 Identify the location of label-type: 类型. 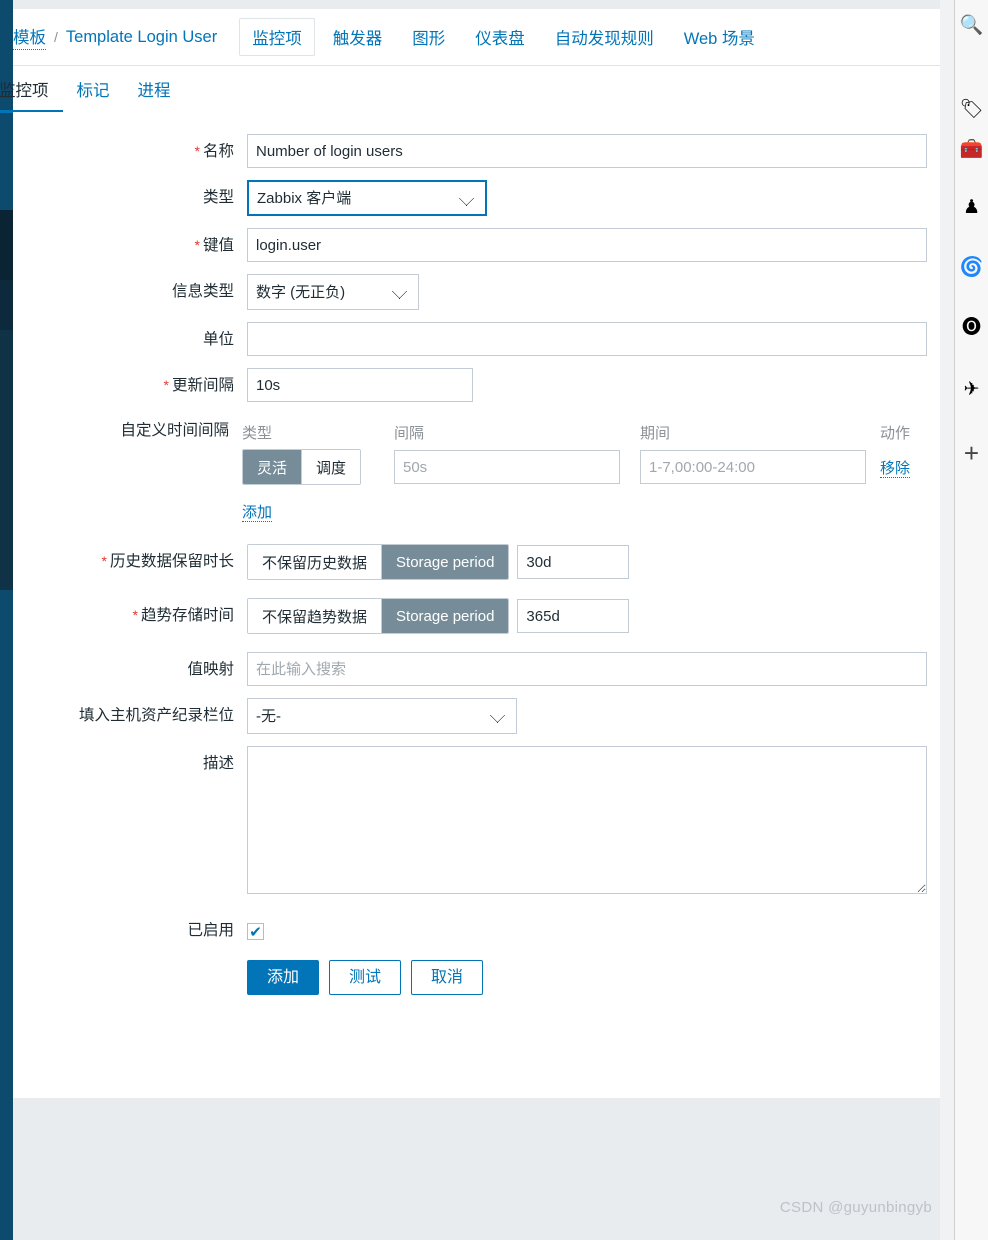
(218, 197).